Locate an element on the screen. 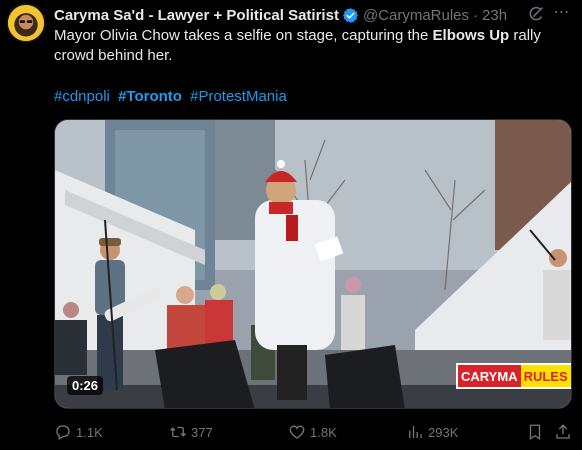 The width and height of the screenshot is (582, 450). repost-button: 377 is located at coordinates (191, 432).